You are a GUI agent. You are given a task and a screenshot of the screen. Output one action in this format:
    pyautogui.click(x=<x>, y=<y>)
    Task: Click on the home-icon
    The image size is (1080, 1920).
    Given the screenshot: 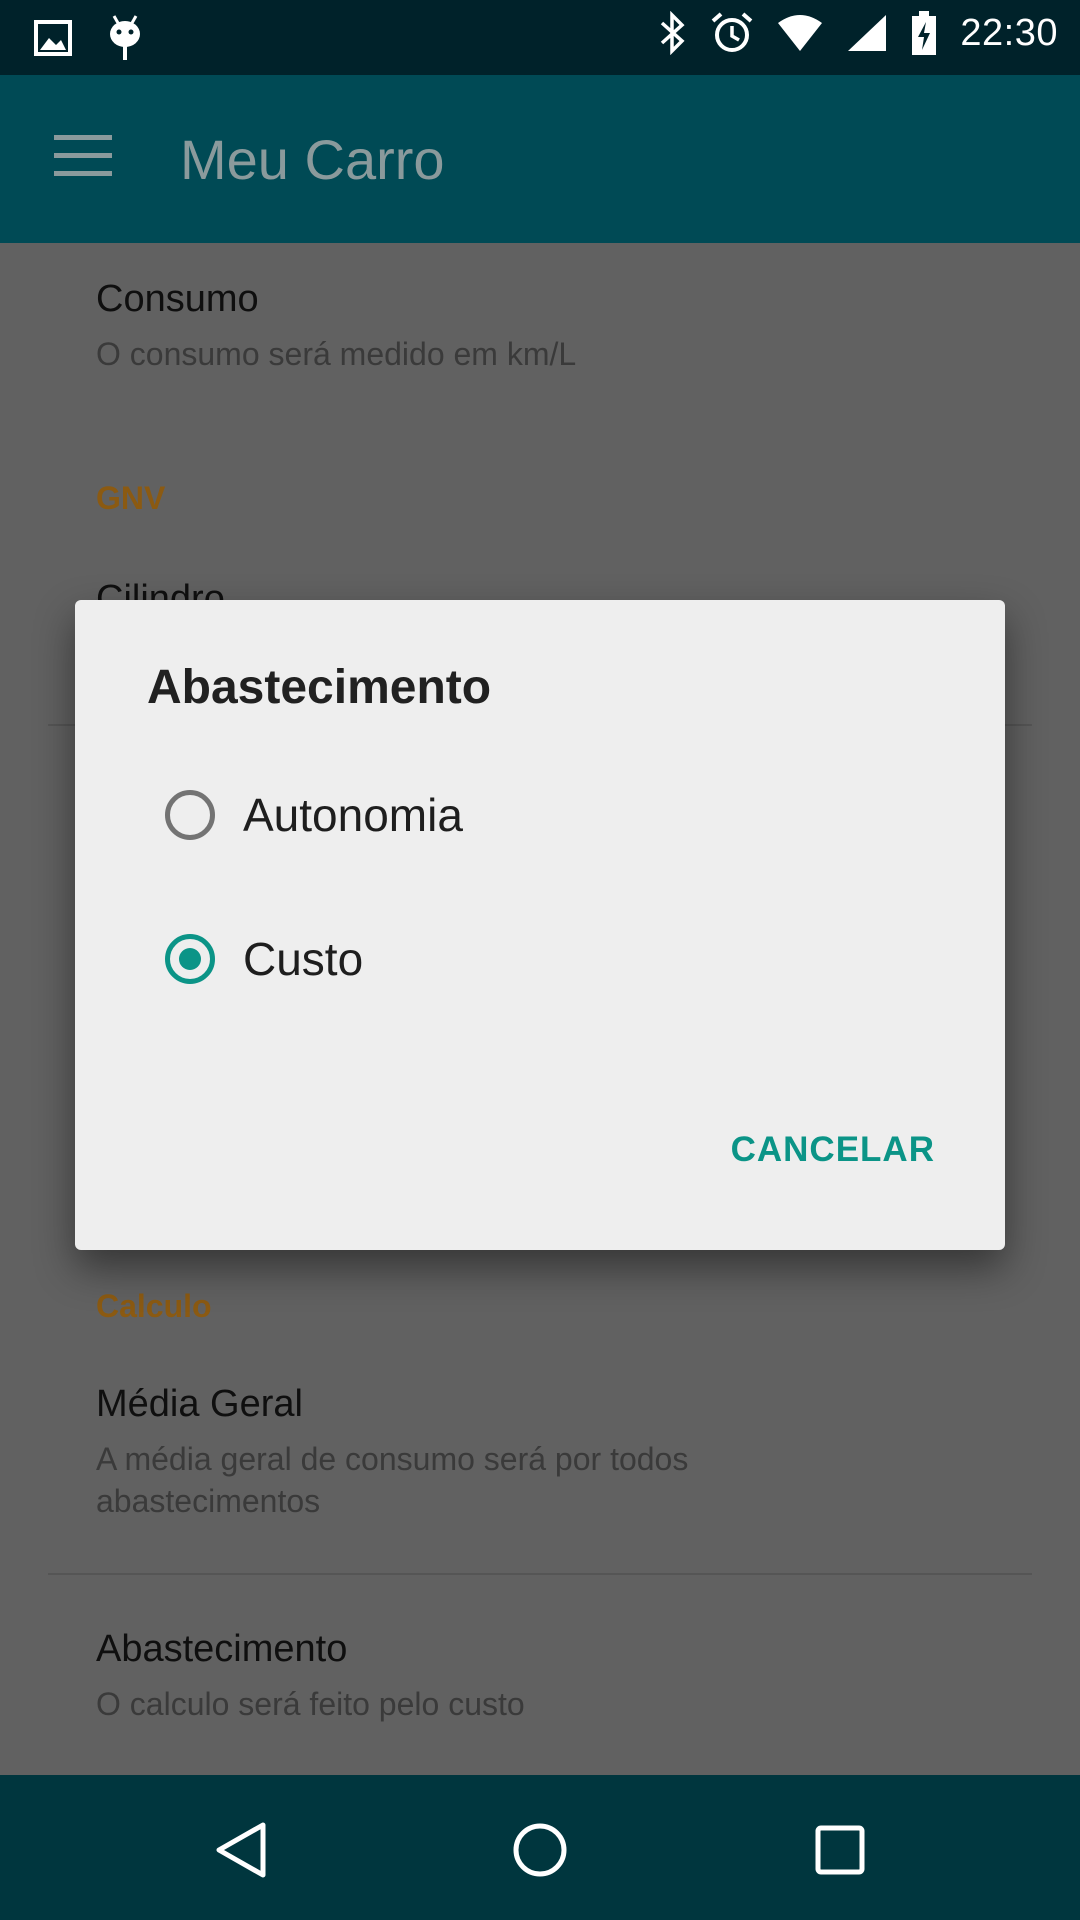 What is the action you would take?
    pyautogui.click(x=540, y=1850)
    